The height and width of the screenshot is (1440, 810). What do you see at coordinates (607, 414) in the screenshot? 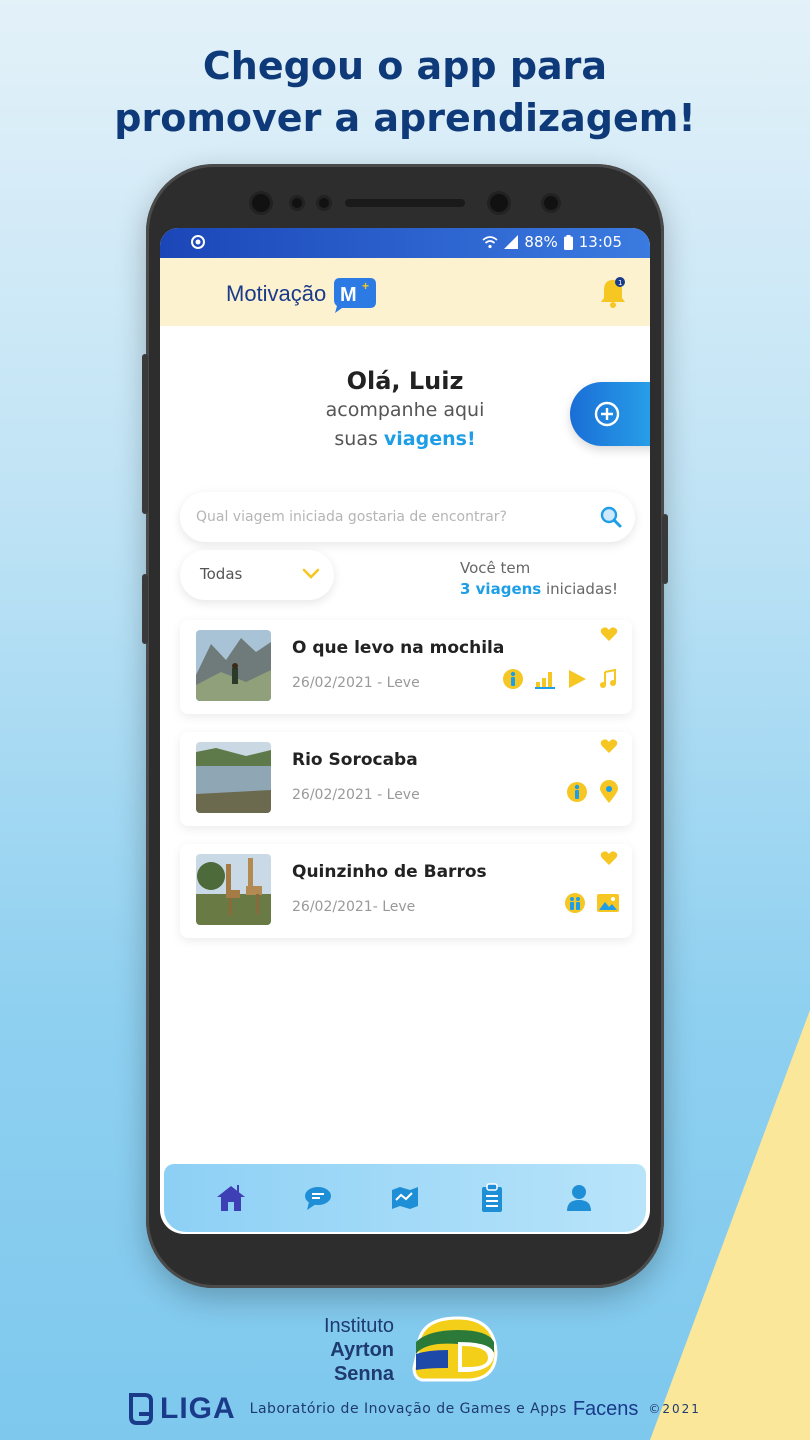
I see `plus-circle-icon` at bounding box center [607, 414].